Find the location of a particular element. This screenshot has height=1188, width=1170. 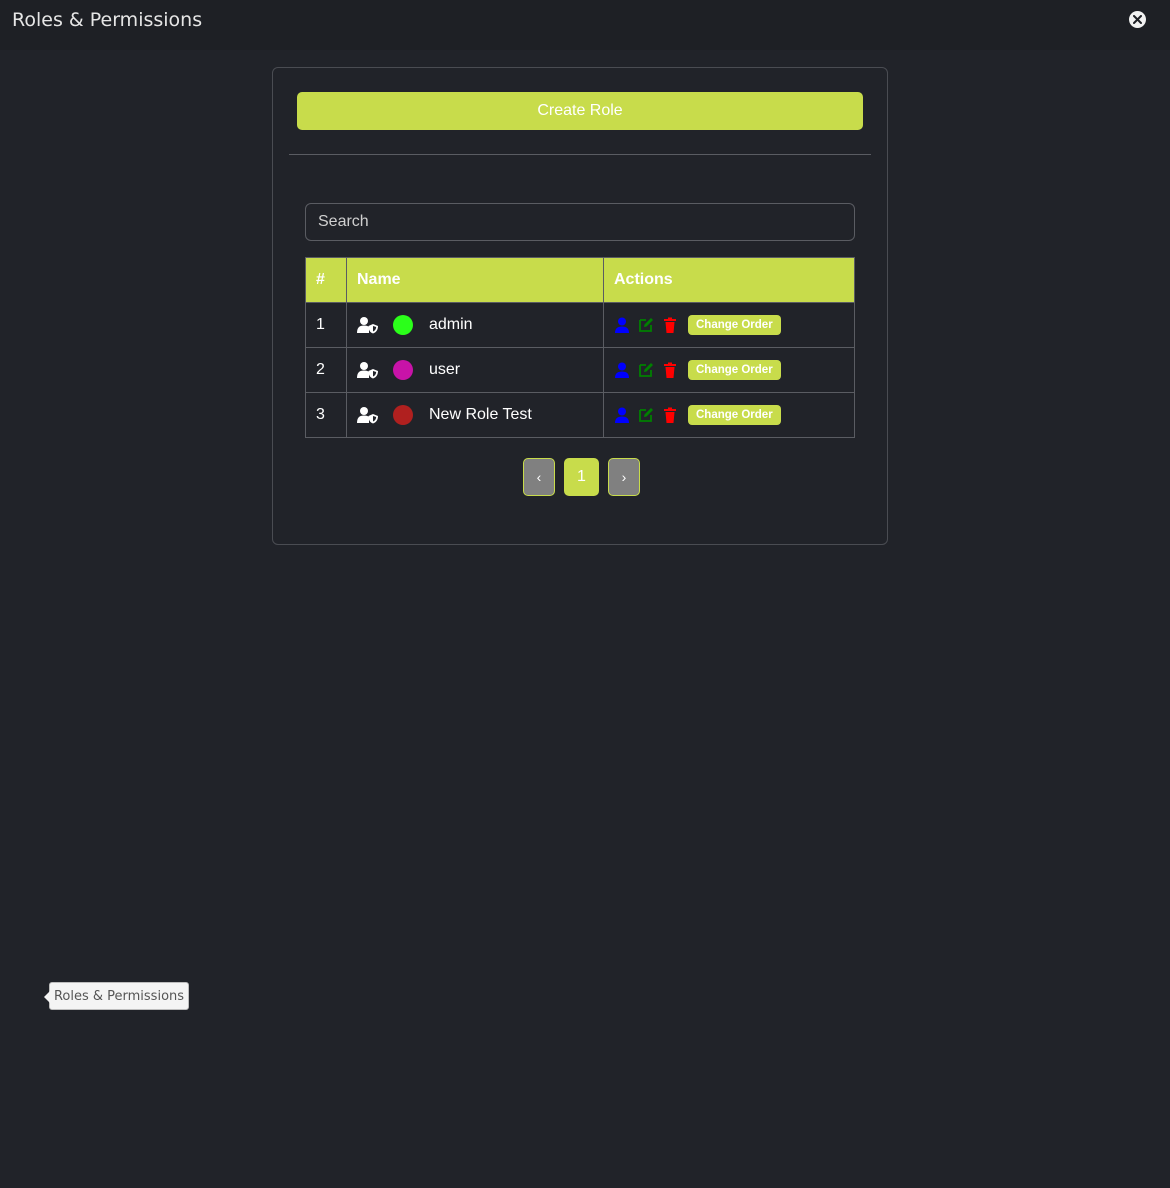

role-name-cell: admin is located at coordinates (475, 325).